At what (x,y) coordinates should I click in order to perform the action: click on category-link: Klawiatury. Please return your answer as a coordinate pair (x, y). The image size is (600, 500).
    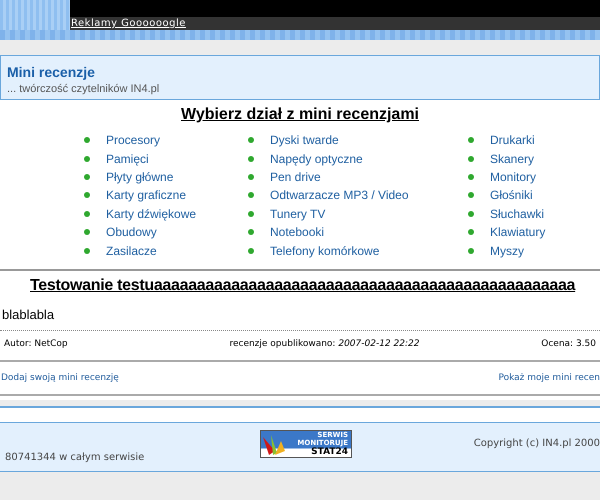
    Looking at the image, I should click on (518, 232).